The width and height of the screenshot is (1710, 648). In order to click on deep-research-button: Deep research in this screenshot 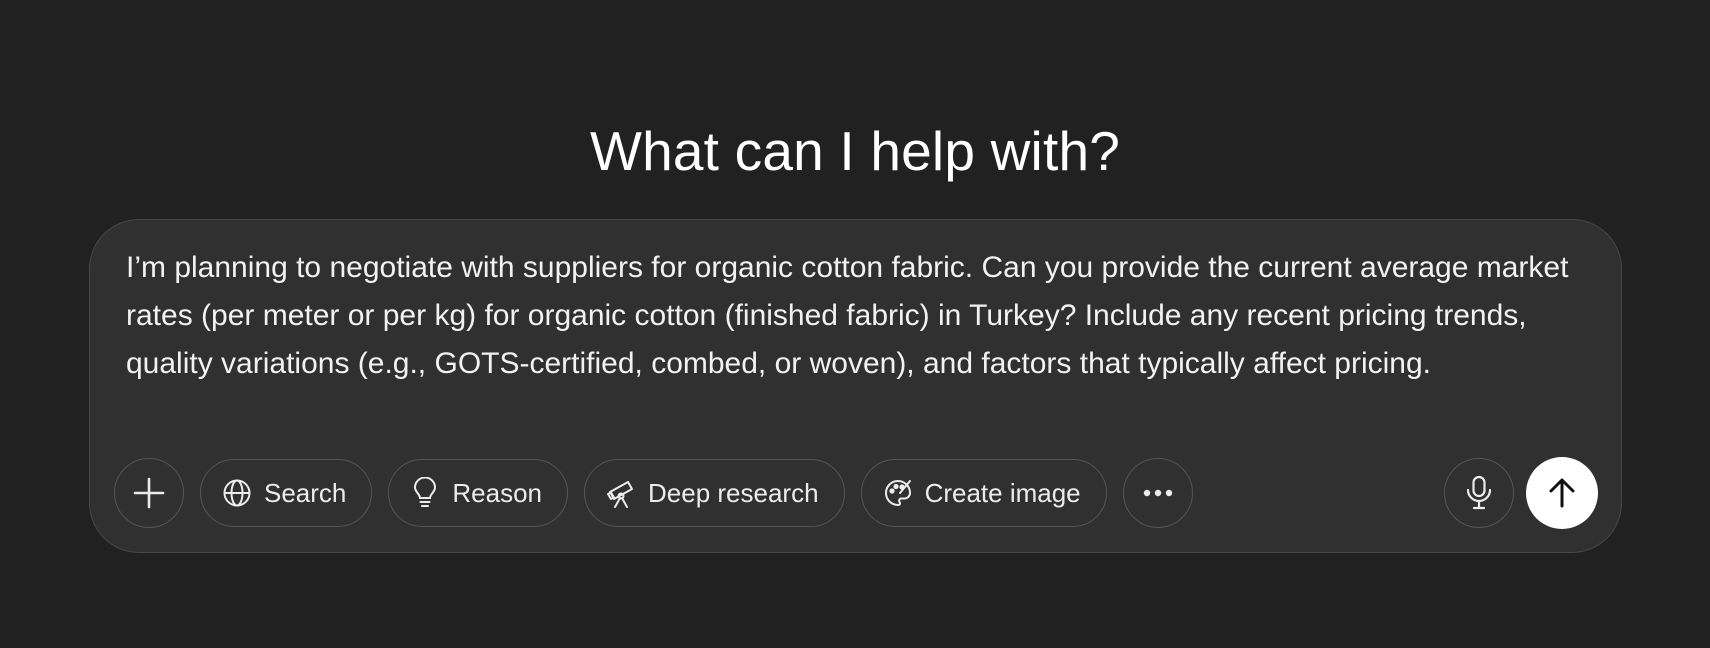, I will do `click(714, 493)`.